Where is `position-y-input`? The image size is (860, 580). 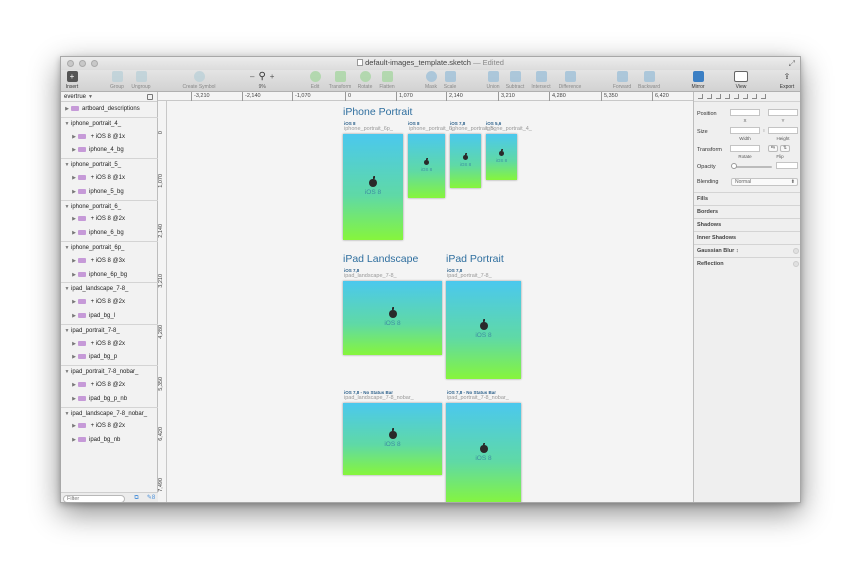 position-y-input is located at coordinates (783, 112).